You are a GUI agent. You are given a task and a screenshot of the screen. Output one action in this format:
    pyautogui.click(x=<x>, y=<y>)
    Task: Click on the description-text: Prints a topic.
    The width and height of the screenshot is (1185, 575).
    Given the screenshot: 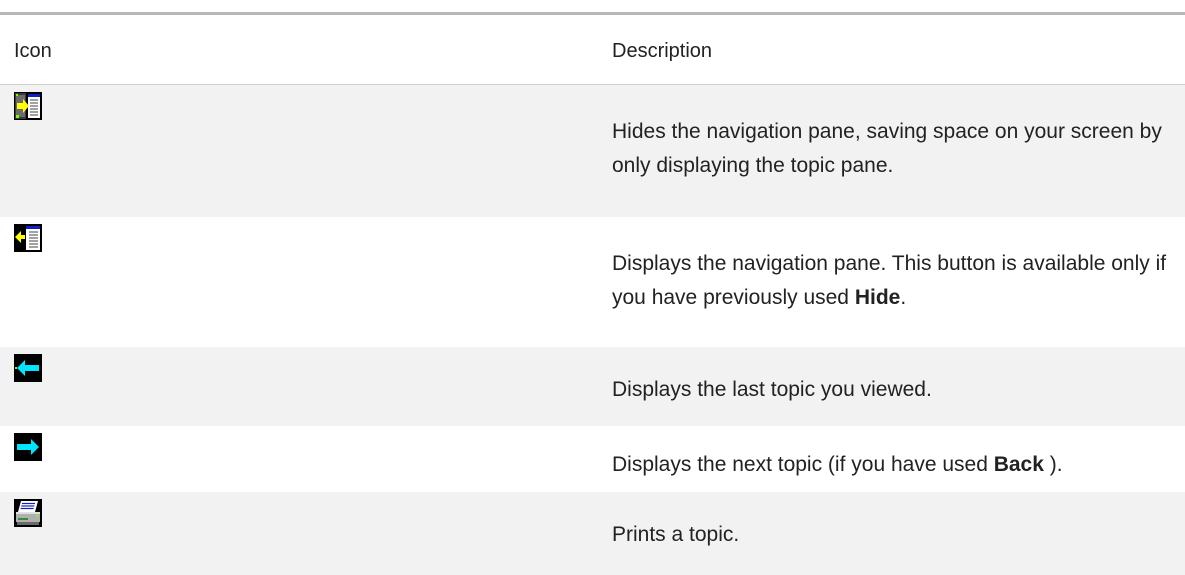 What is the action you would take?
    pyautogui.click(x=676, y=534)
    